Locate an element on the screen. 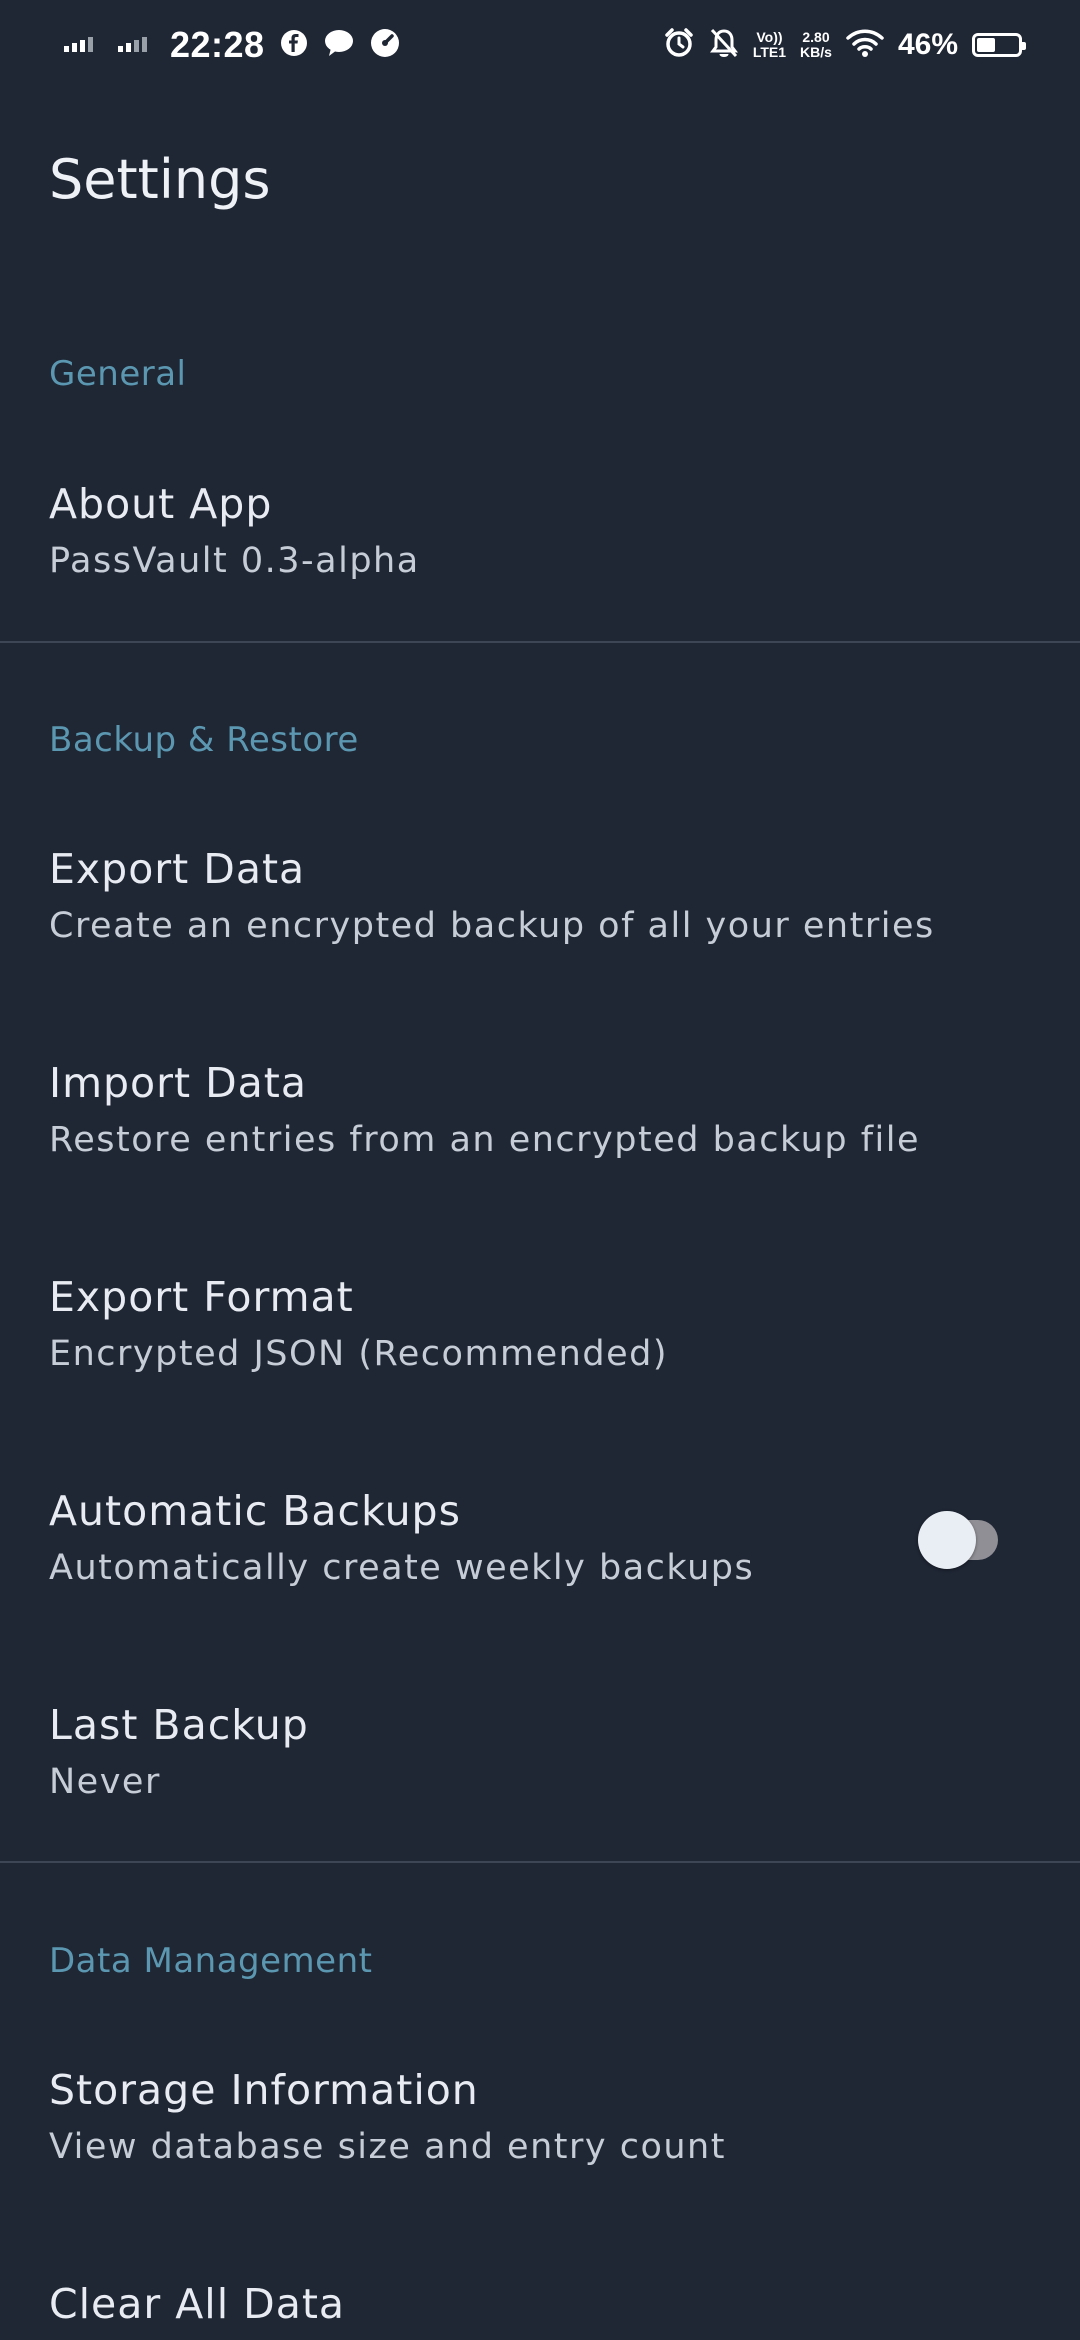 The width and height of the screenshot is (1080, 2340). battery-icon is located at coordinates (999, 45).